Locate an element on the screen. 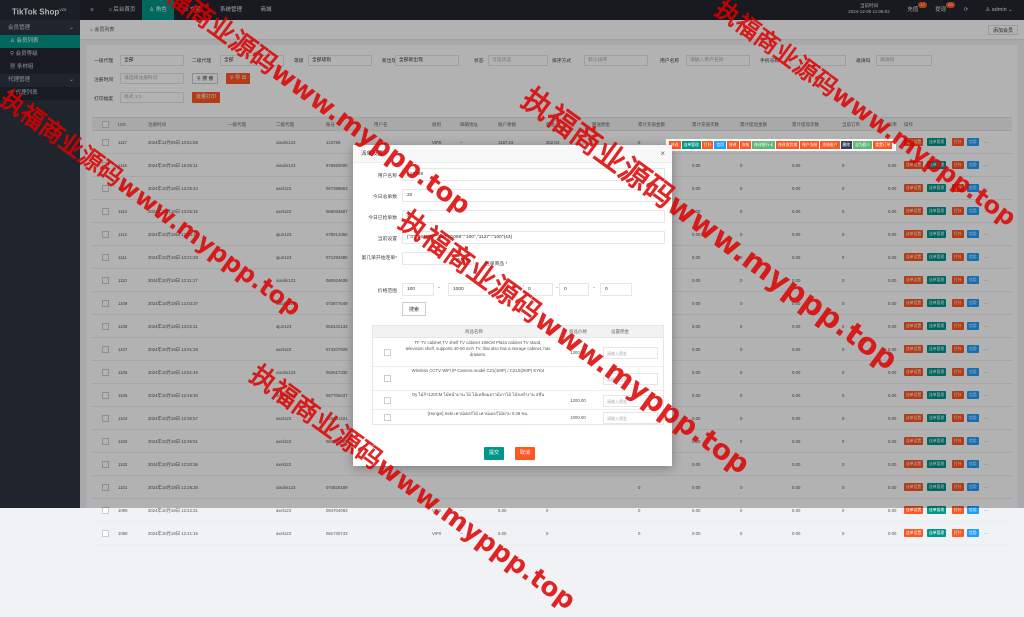  range-field-5: 0 is located at coordinates (616, 289).